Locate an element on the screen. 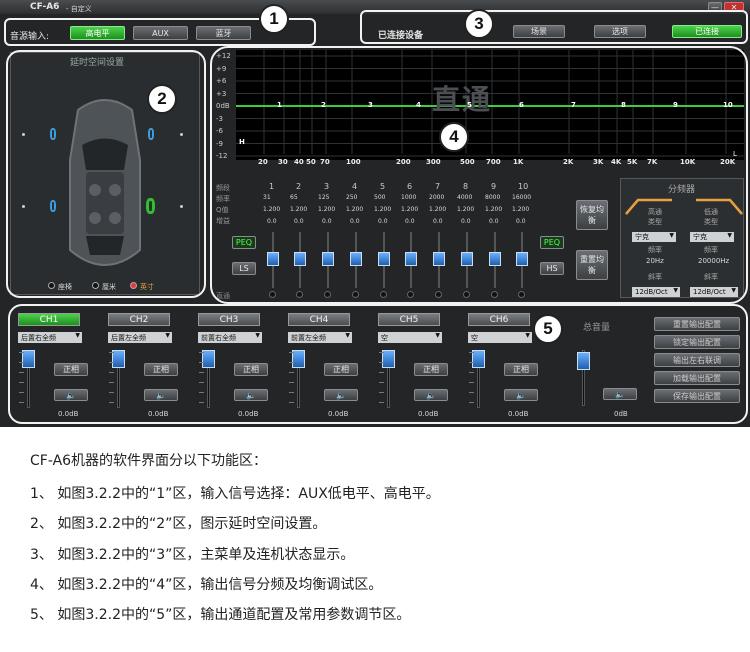  zone-4-marker: 4 is located at coordinates (454, 137).